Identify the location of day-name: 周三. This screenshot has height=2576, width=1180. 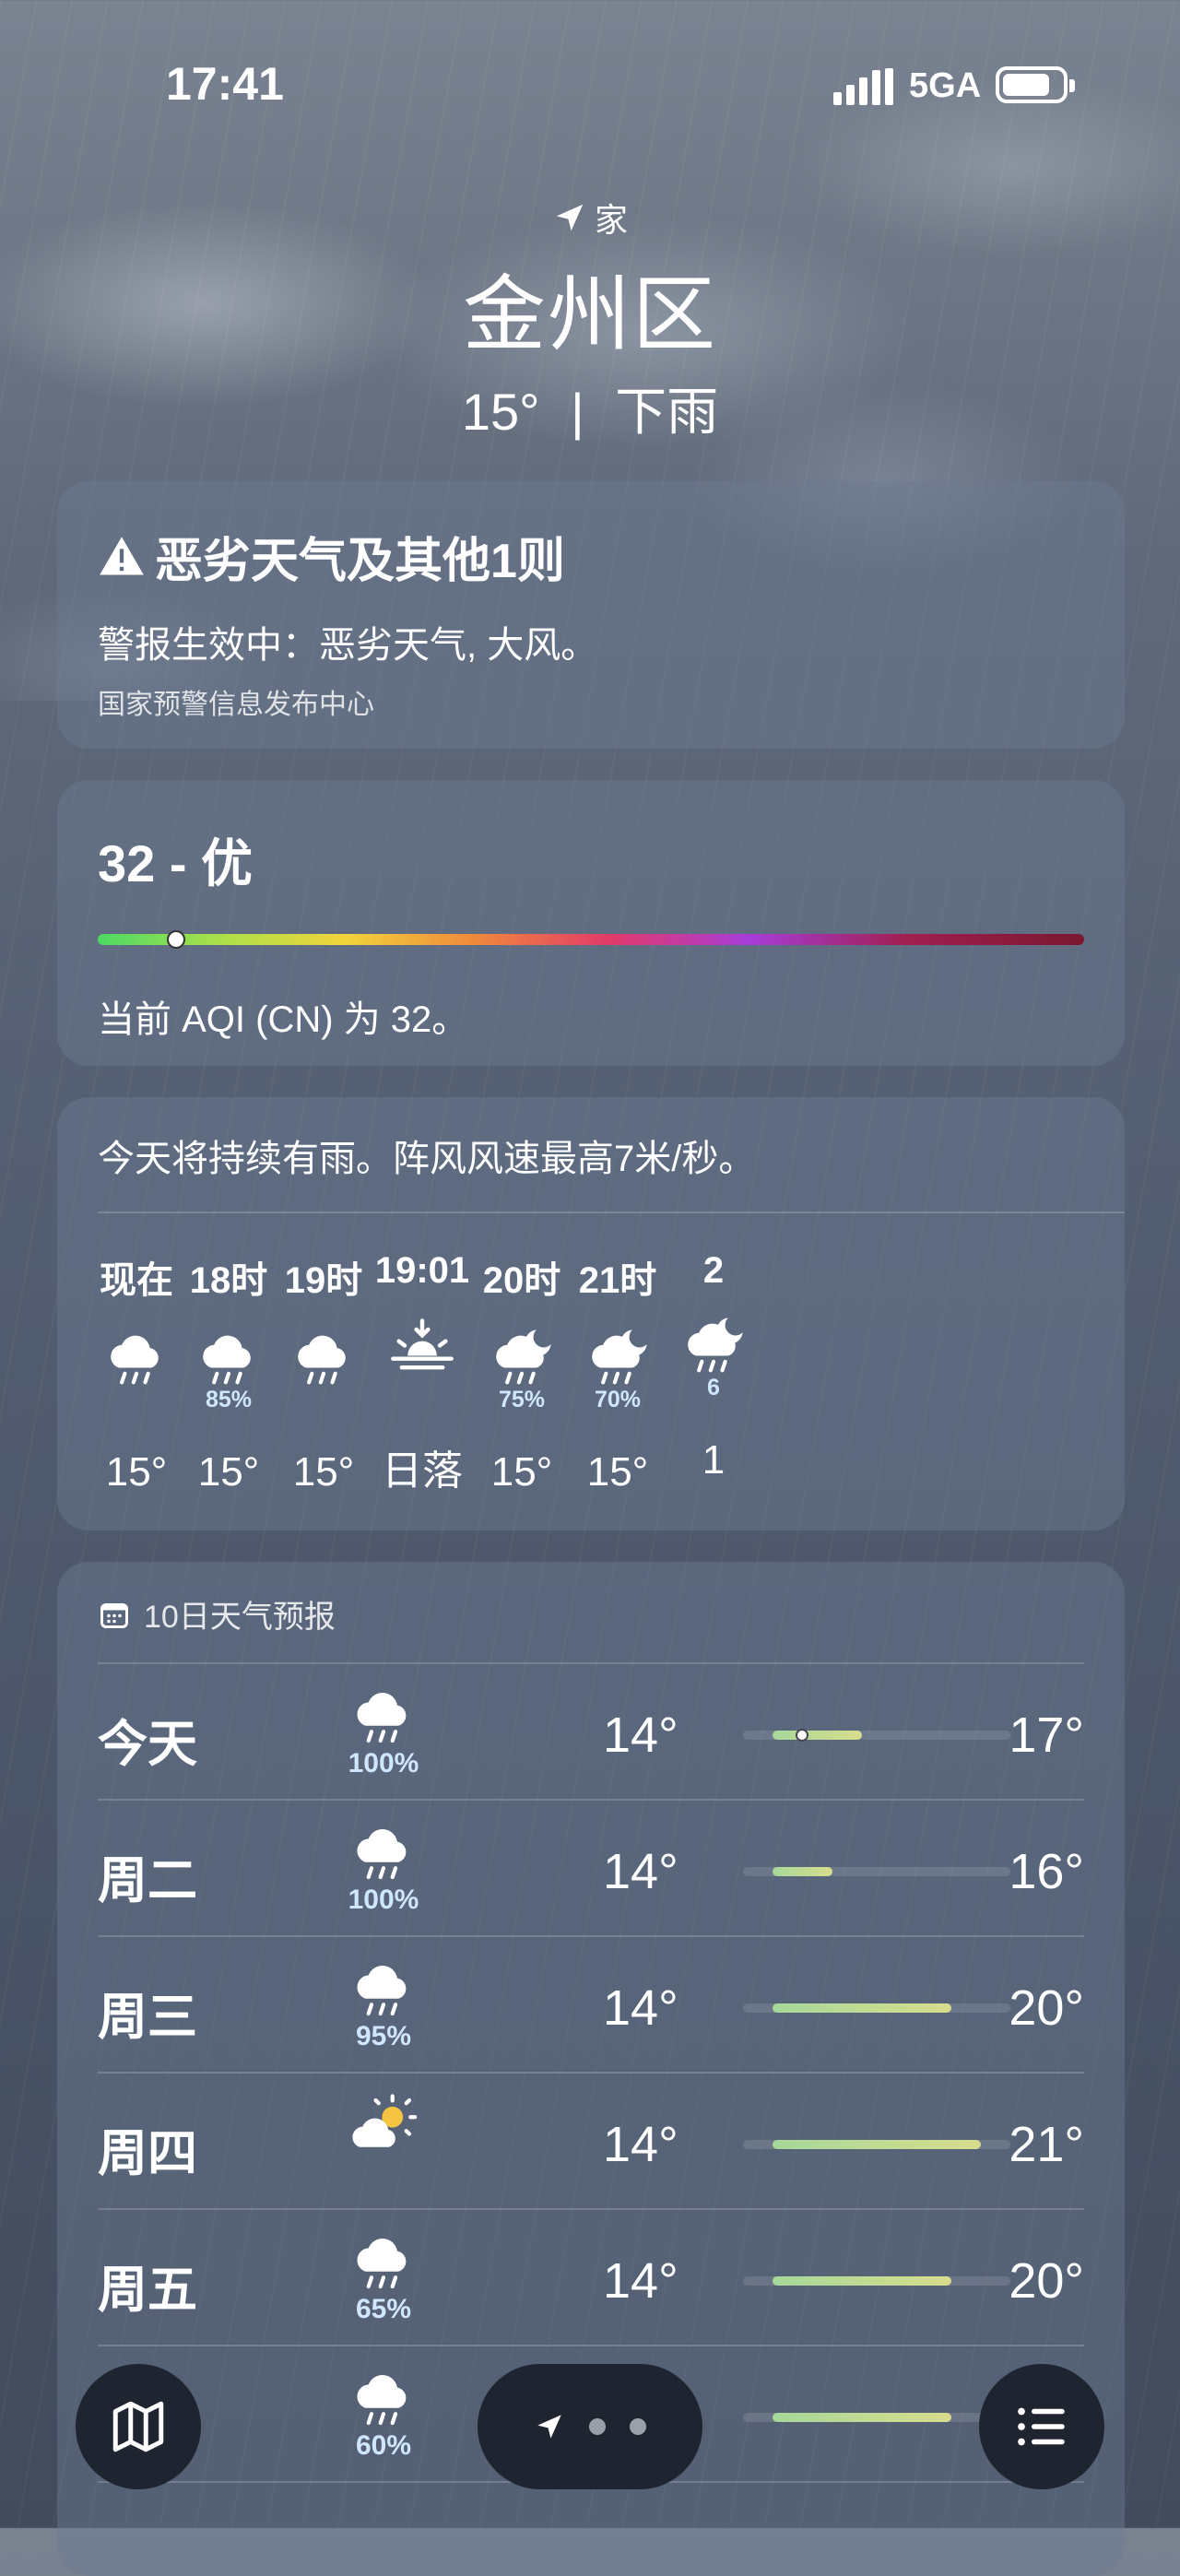
(147, 2017).